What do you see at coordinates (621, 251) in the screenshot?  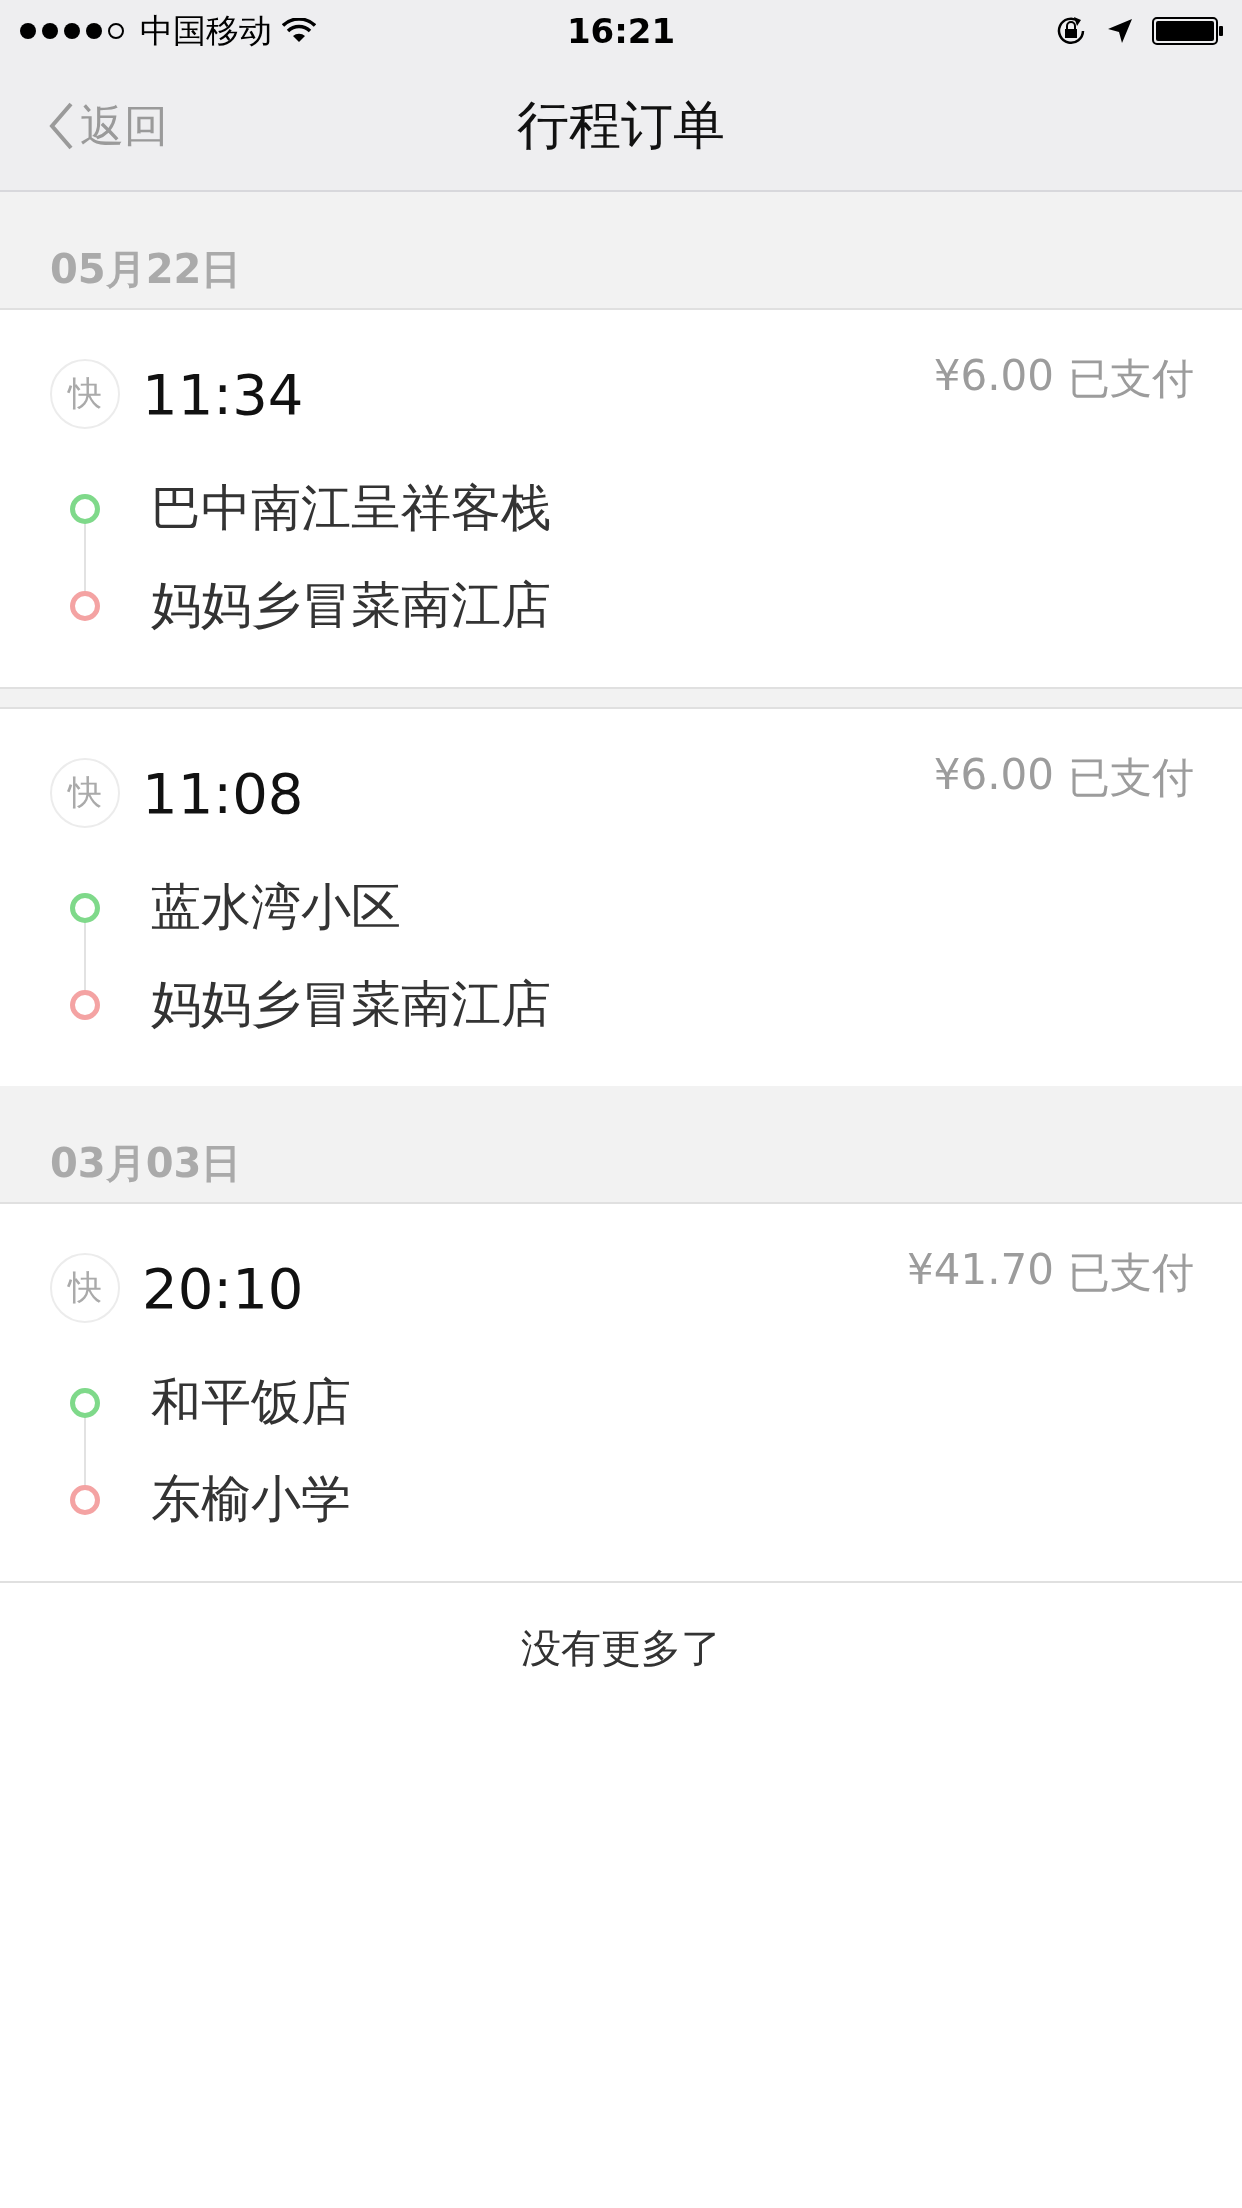 I see `date-header: 05月22日` at bounding box center [621, 251].